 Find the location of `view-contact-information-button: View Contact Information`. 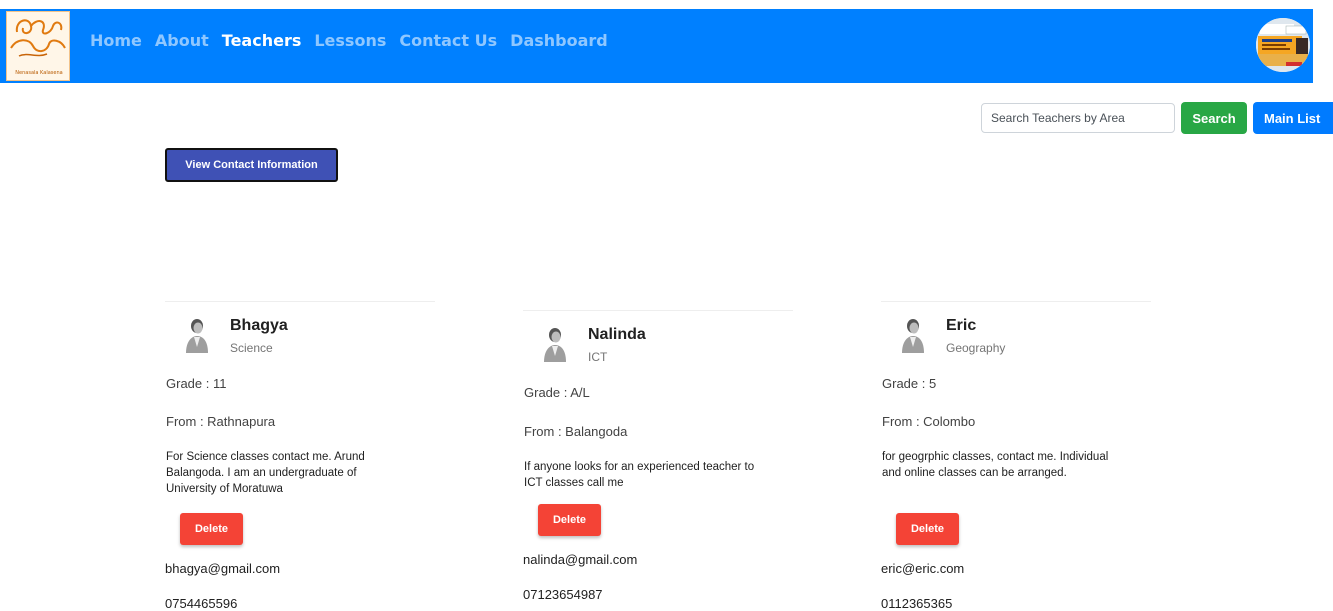

view-contact-information-button: View Contact Information is located at coordinates (251, 165).